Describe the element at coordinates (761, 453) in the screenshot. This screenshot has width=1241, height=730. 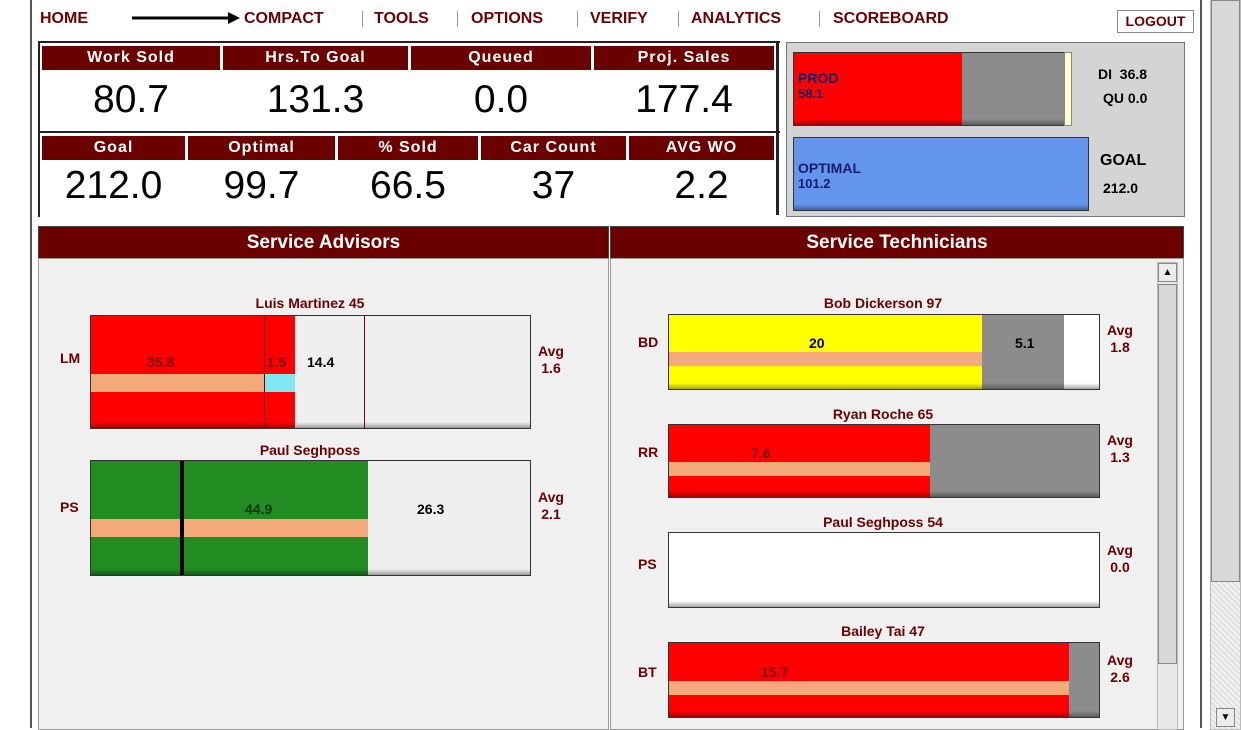
I see `bar-value: 7.6` at that location.